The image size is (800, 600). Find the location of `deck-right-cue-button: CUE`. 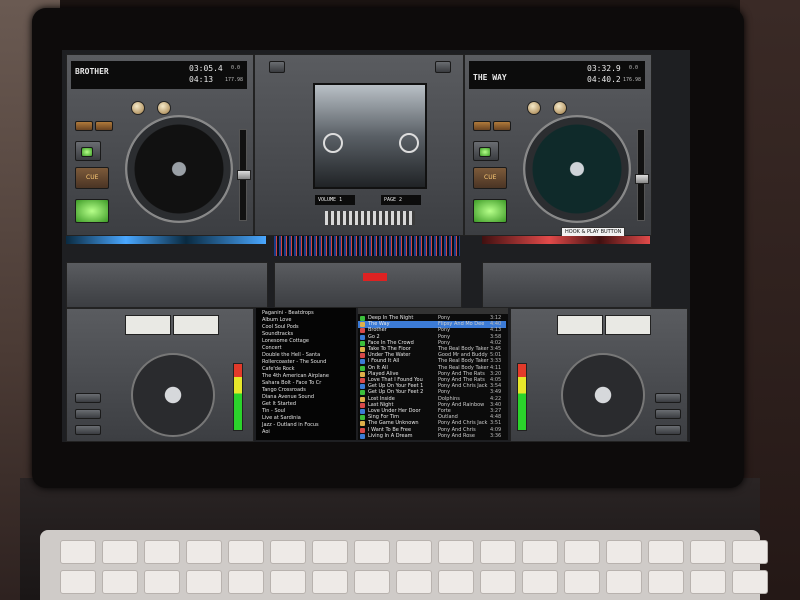

deck-right-cue-button: CUE is located at coordinates (490, 178).